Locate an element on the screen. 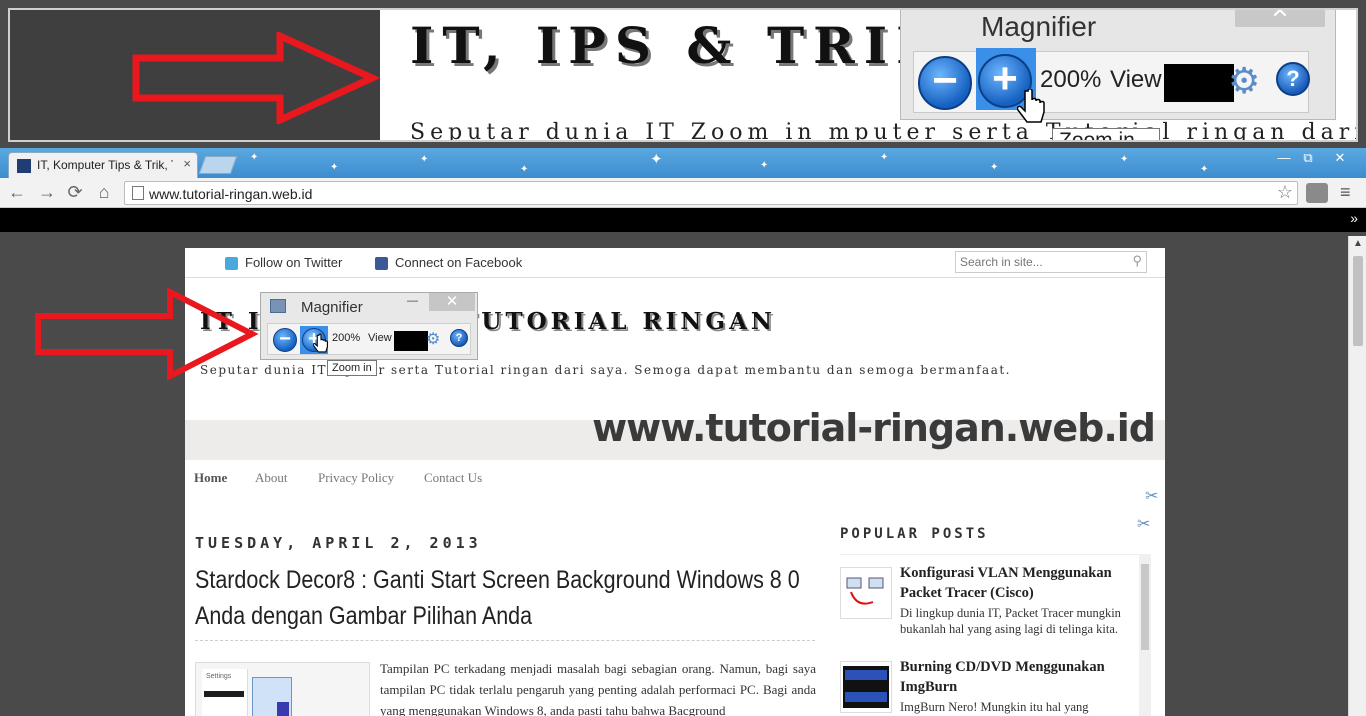 The image size is (1366, 716). magnifier-close-button: ✕ is located at coordinates (452, 302).